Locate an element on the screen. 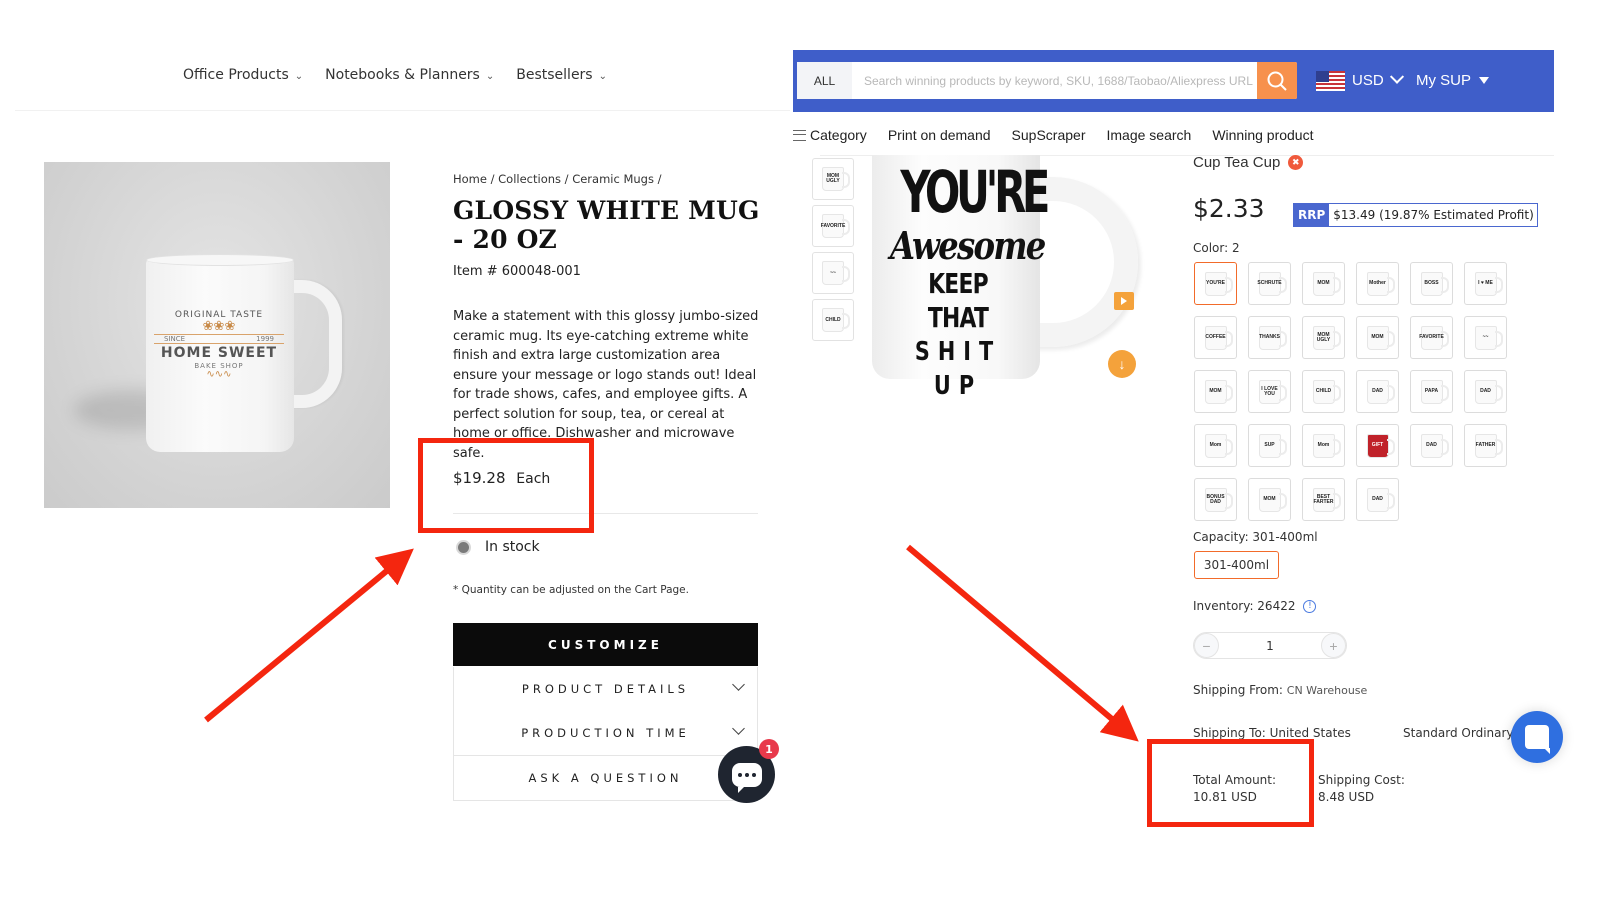  swatch-image: THANKS is located at coordinates (1272, 337).